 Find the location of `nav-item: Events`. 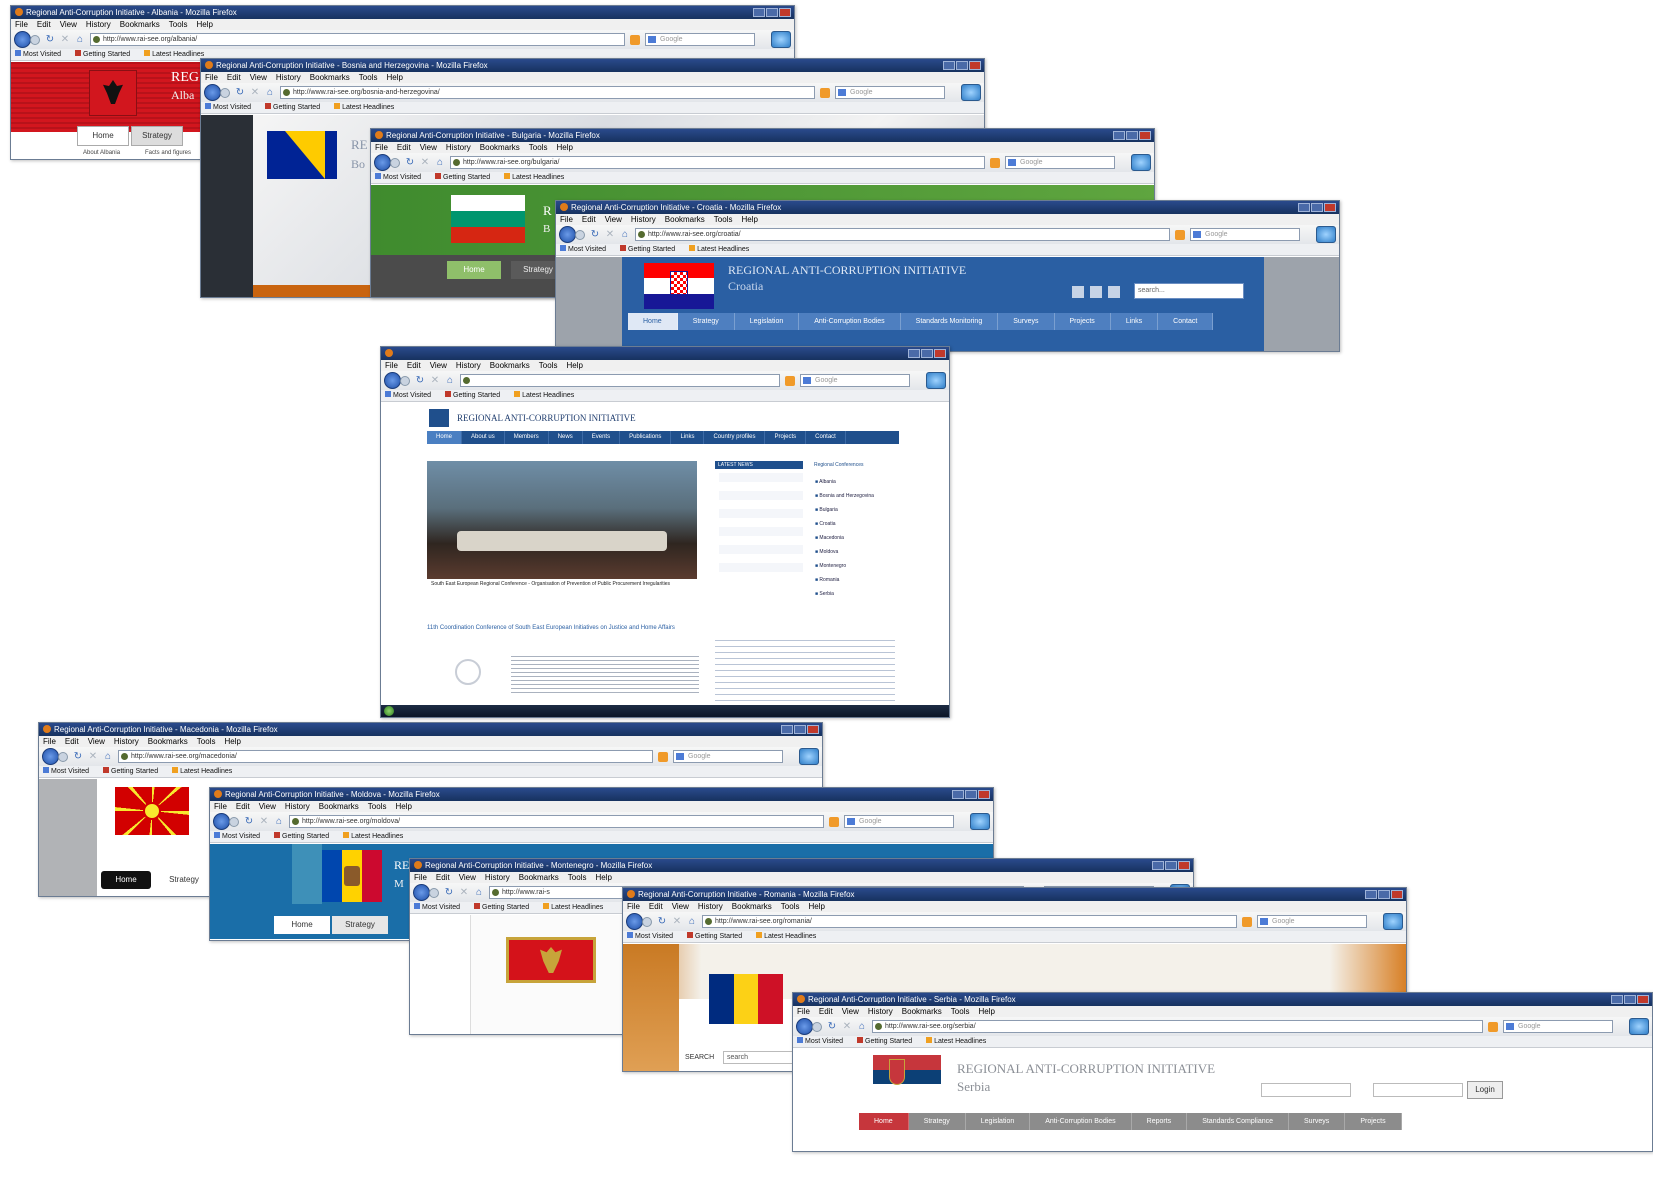

nav-item: Events is located at coordinates (602, 437).